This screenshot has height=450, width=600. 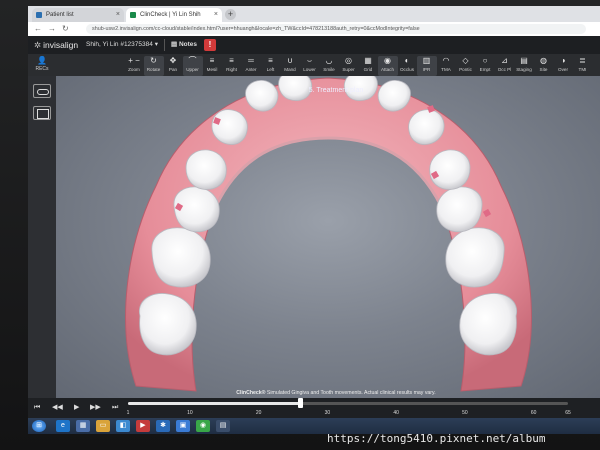 I want to click on new-tab-button: +, so click(x=230, y=14).